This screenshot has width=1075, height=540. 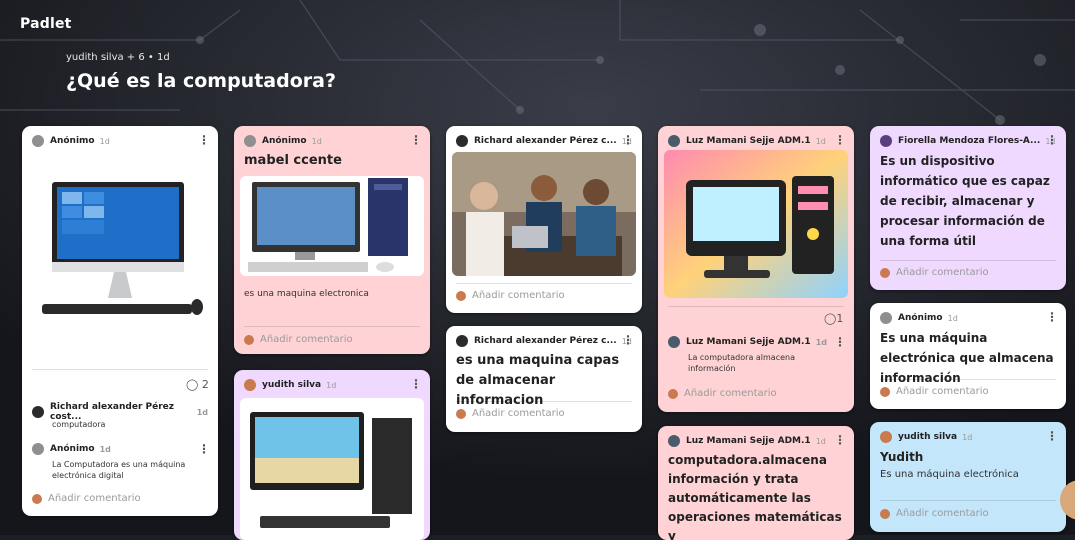 I want to click on comment-count: ◯1, so click(x=834, y=318).